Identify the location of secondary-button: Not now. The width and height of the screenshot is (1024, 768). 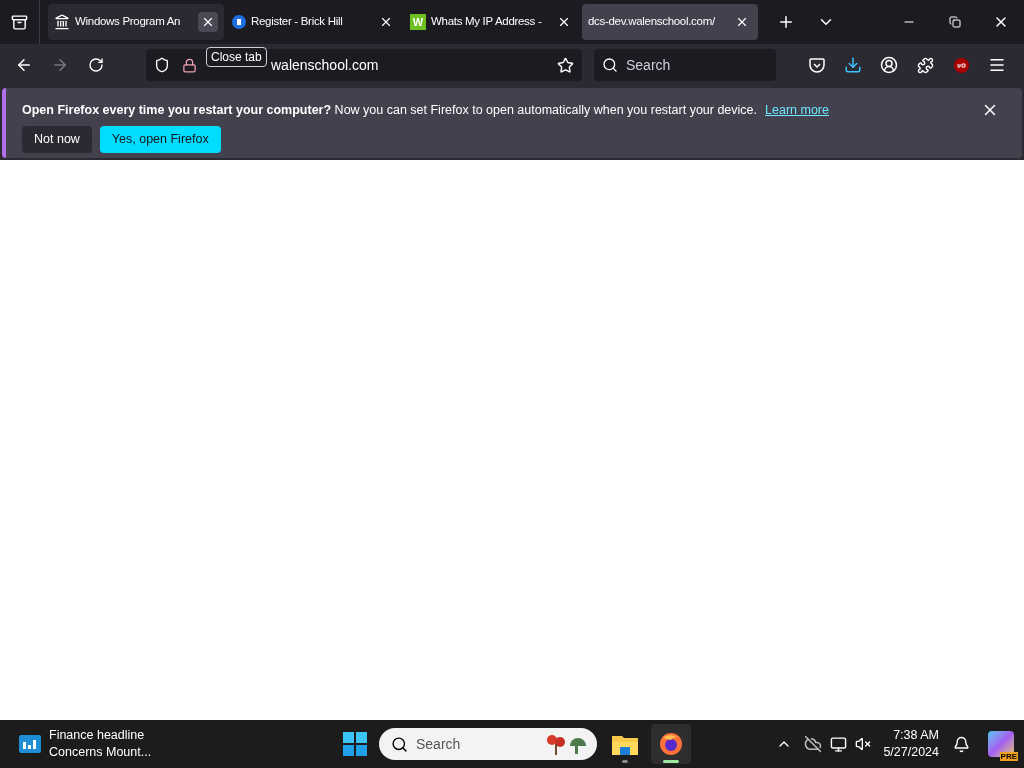
(57, 139).